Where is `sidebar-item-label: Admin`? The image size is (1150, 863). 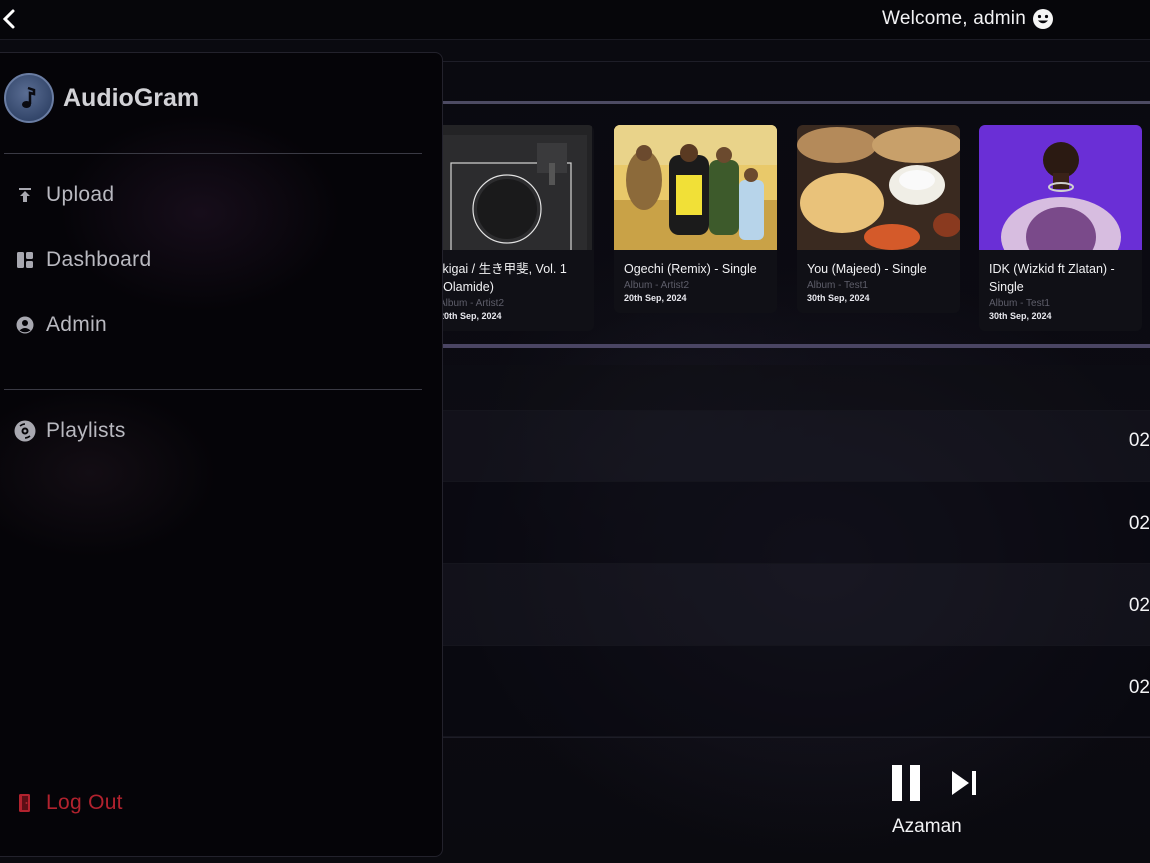
sidebar-item-label: Admin is located at coordinates (77, 324).